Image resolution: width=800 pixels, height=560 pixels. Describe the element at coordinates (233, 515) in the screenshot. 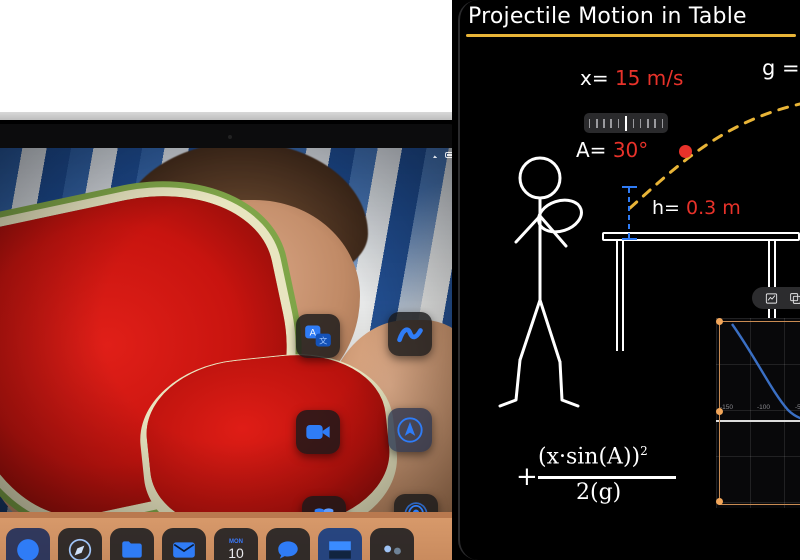

I see `ipad-bottom-edge` at that location.